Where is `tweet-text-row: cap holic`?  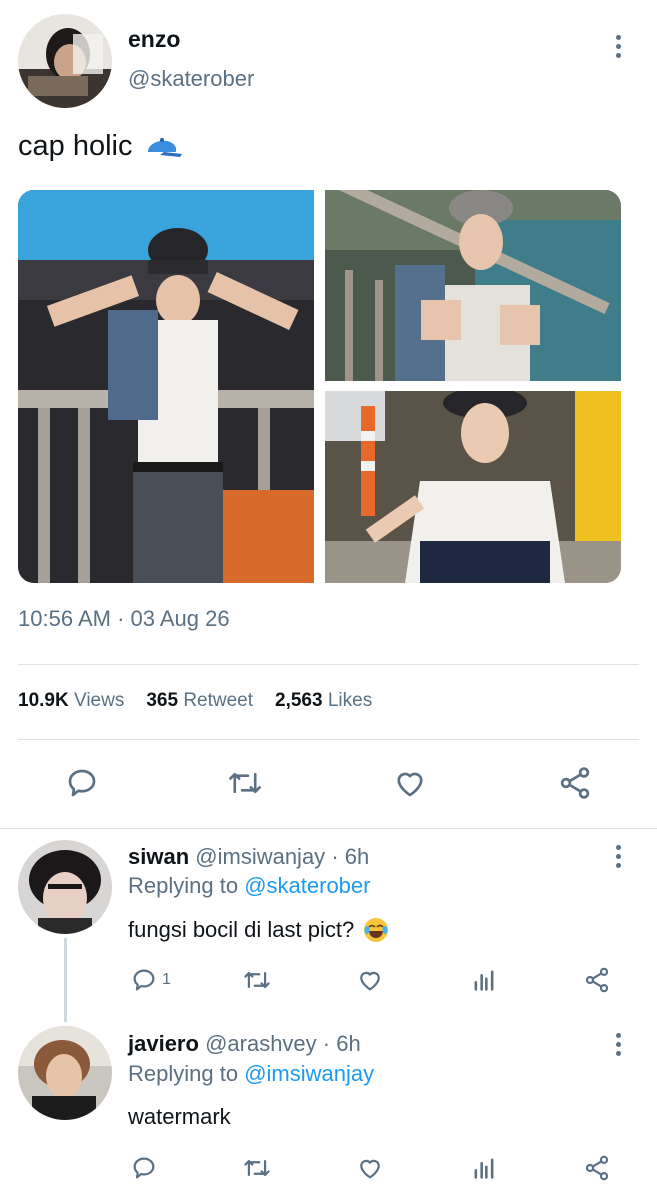 tweet-text-row: cap holic is located at coordinates (100, 146).